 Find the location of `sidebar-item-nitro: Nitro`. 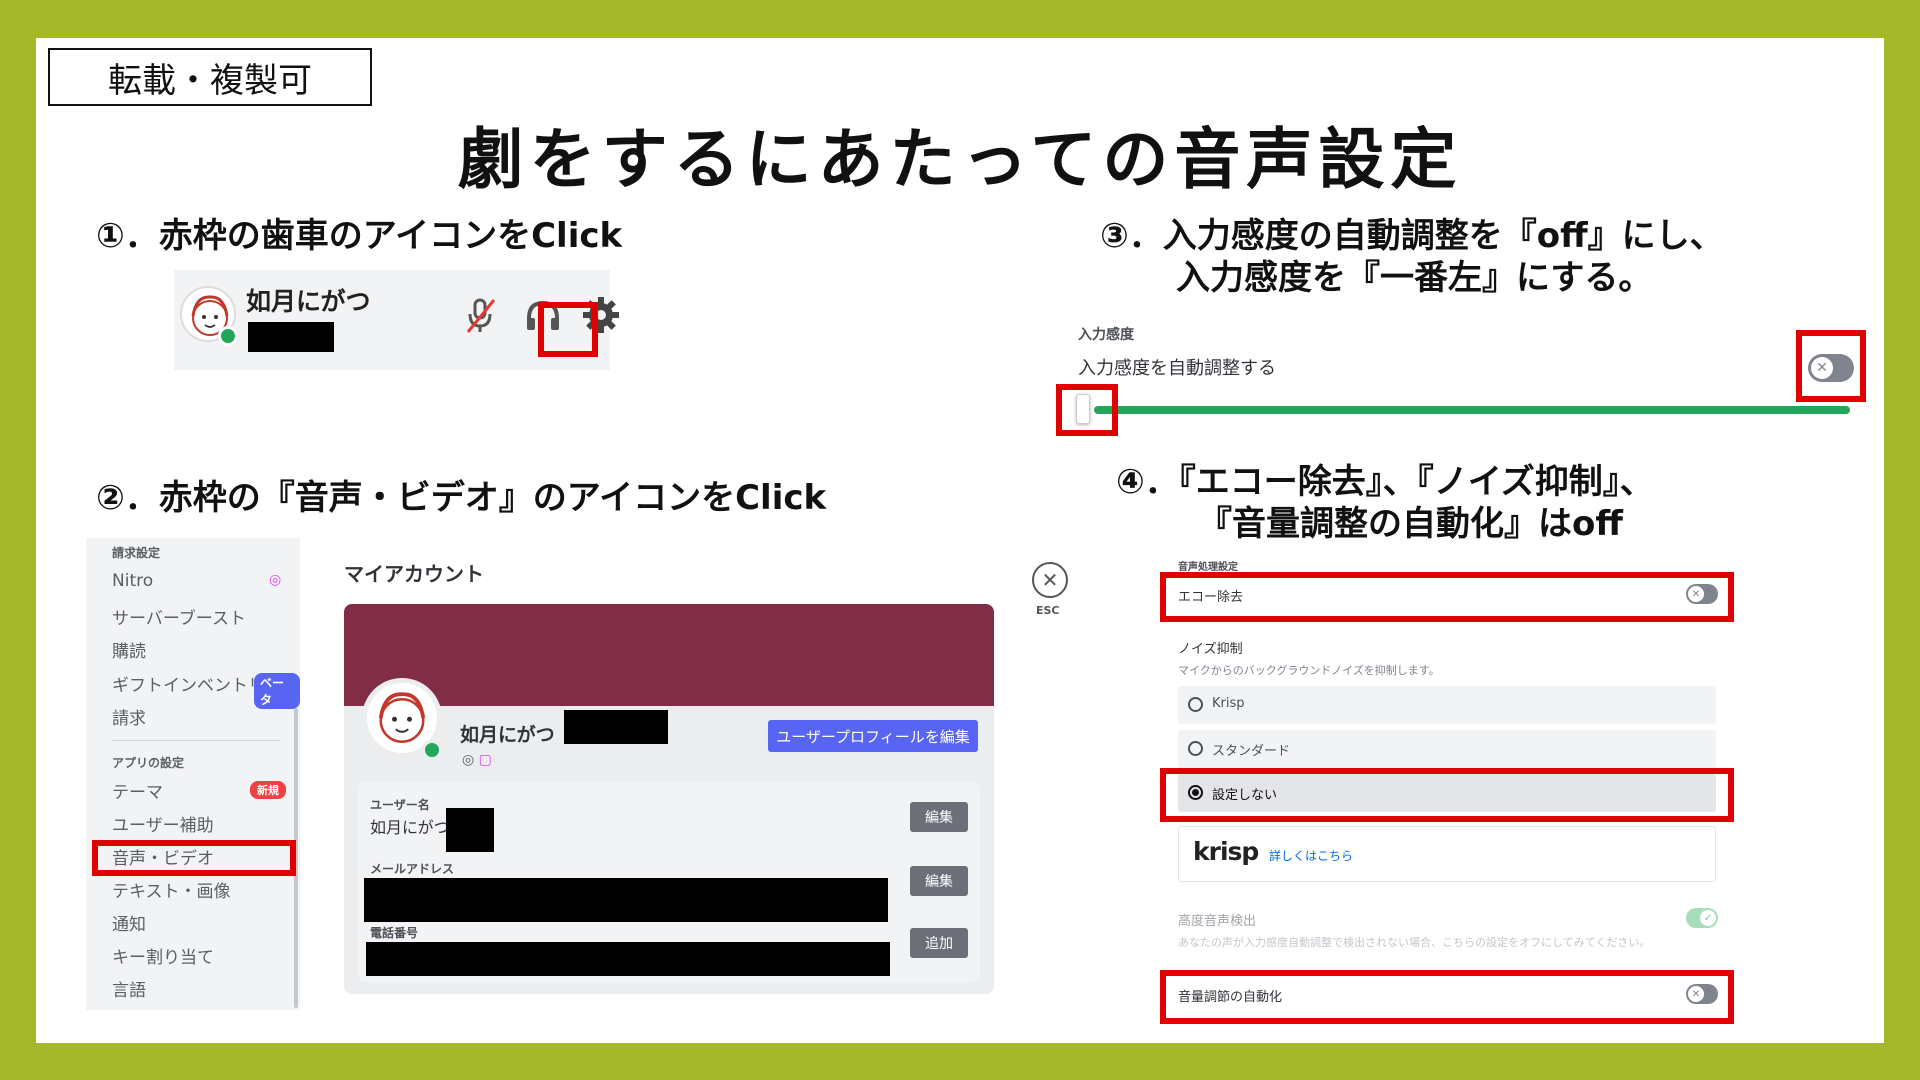

sidebar-item-nitro: Nitro is located at coordinates (132, 581).